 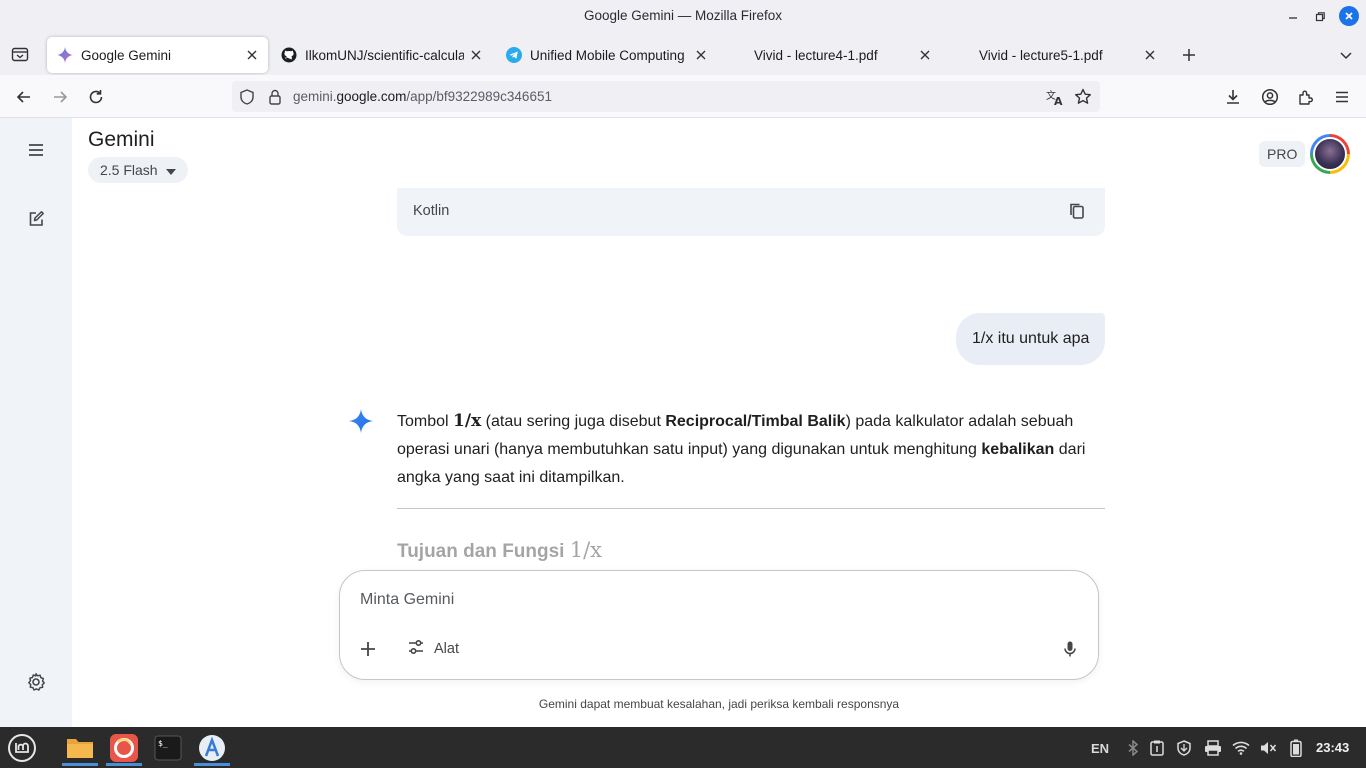 I want to click on settings-icon, so click(x=36, y=682).